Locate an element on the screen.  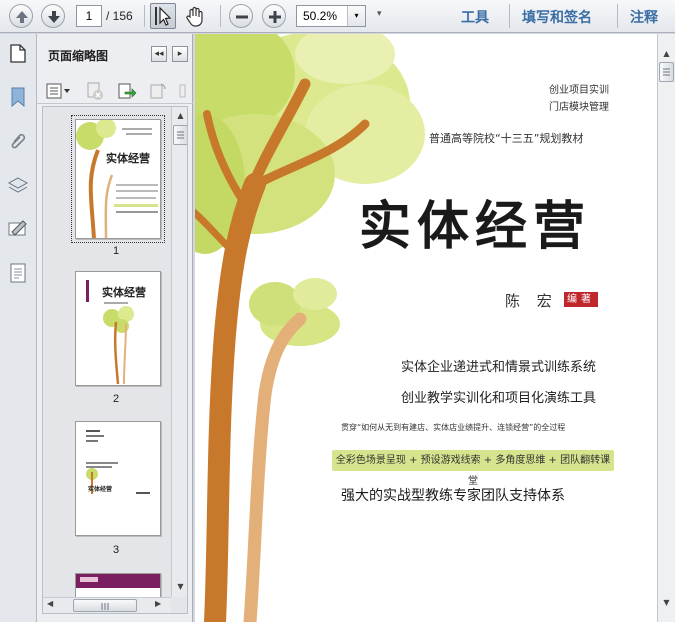
hand-icon is located at coordinates (194, 16).